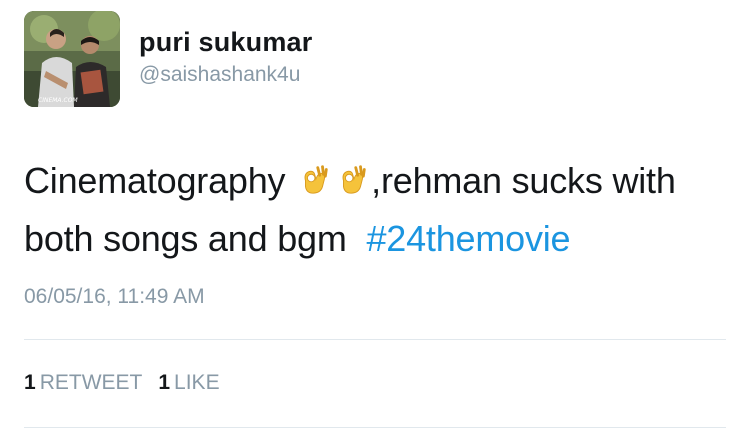  What do you see at coordinates (30, 382) in the screenshot?
I see `retweet-count: 1` at bounding box center [30, 382].